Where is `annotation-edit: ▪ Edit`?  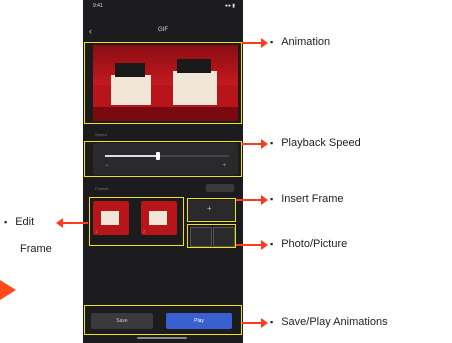
annotation-edit: ▪ Edit is located at coordinates (19, 222).